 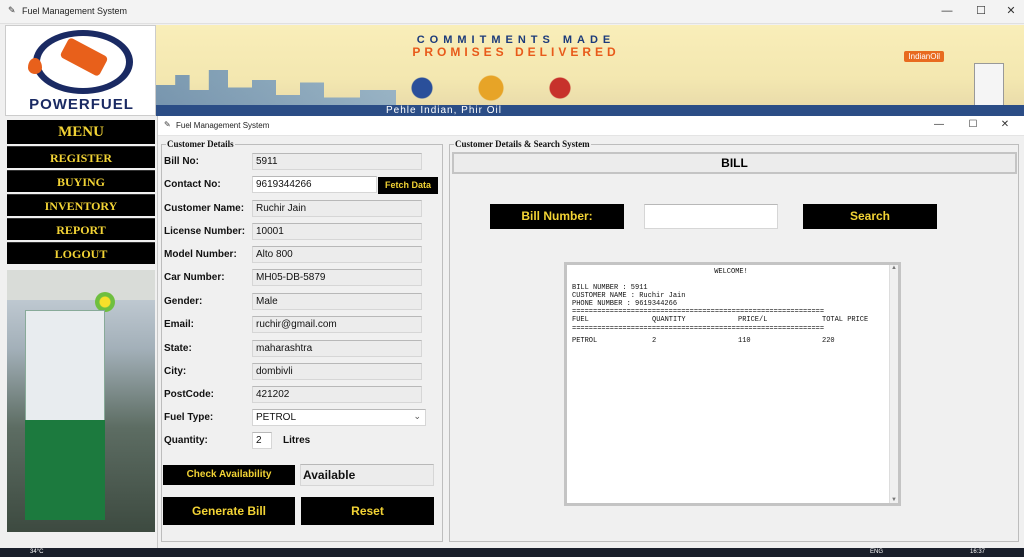 I want to click on menu-report-button: REPORT, so click(x=81, y=229).